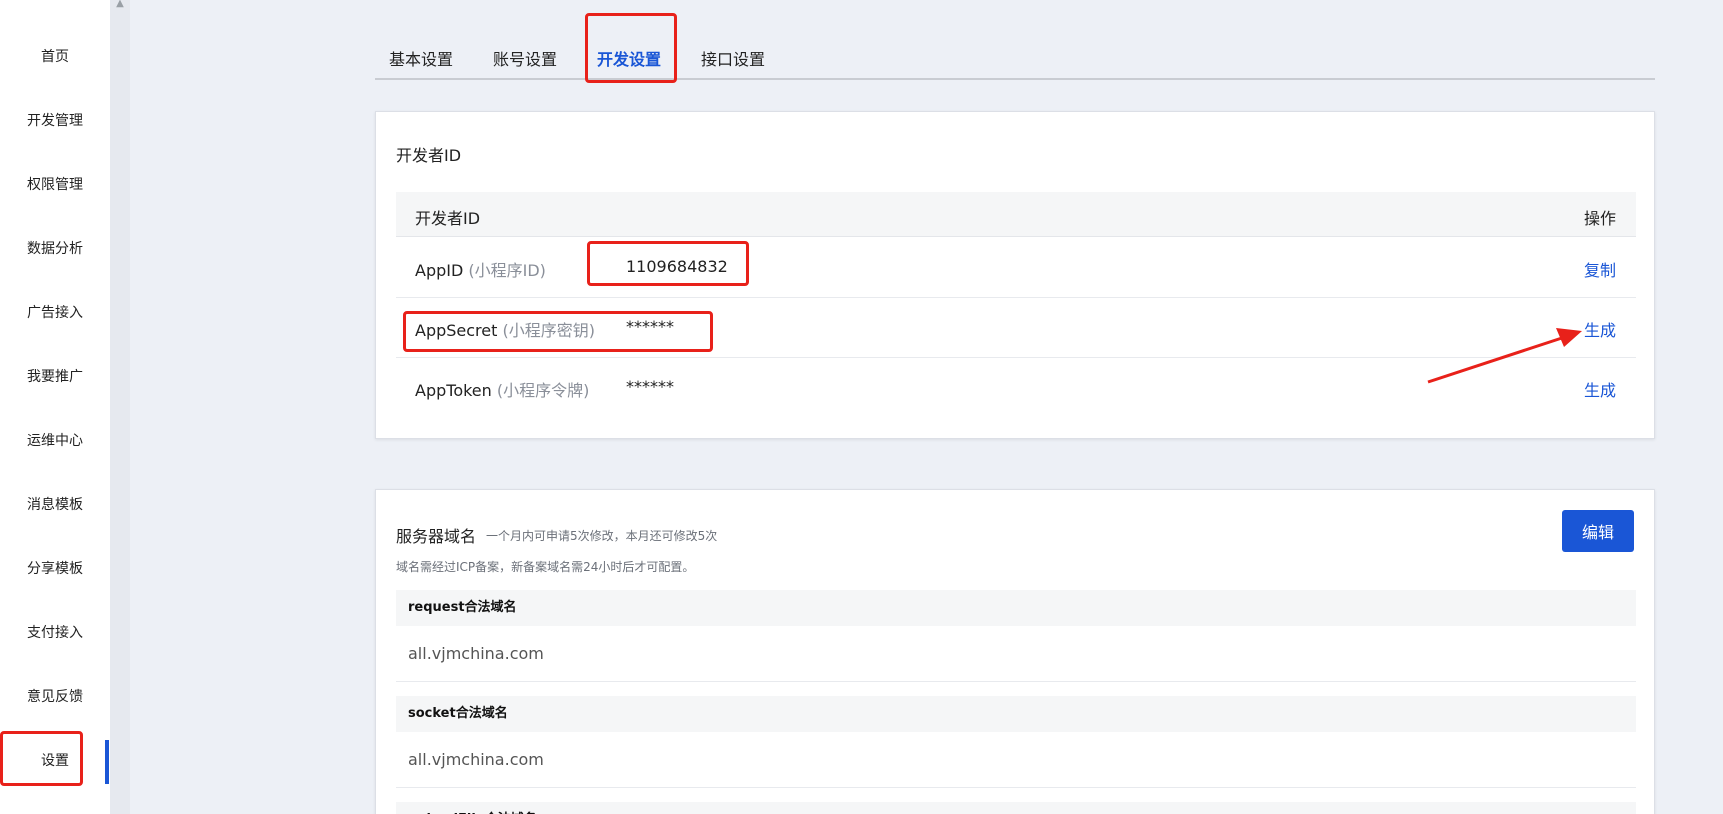 The image size is (1723, 814). What do you see at coordinates (107, 762) in the screenshot?
I see `sidebar-active-indicator` at bounding box center [107, 762].